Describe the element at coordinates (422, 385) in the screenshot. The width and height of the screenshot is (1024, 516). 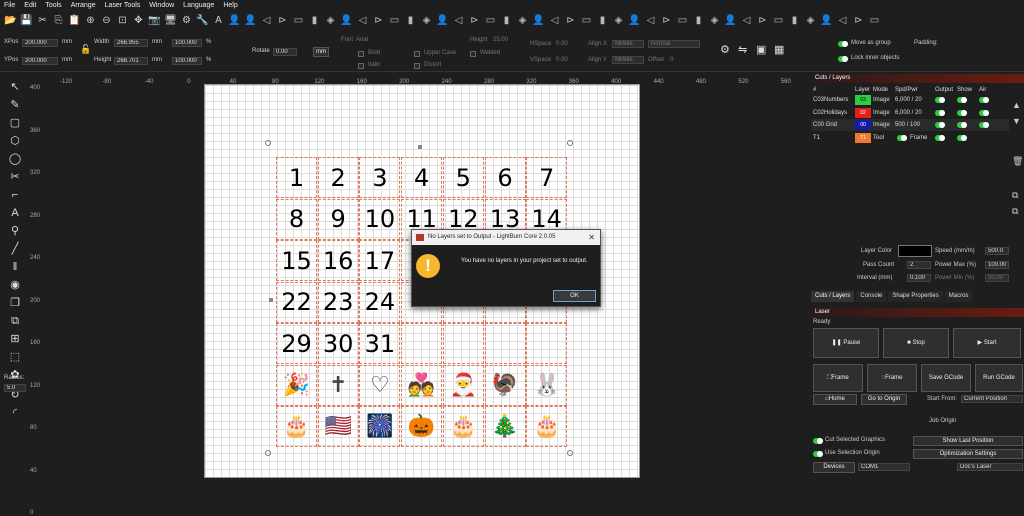
I see `holiday-image: 💑` at that location.